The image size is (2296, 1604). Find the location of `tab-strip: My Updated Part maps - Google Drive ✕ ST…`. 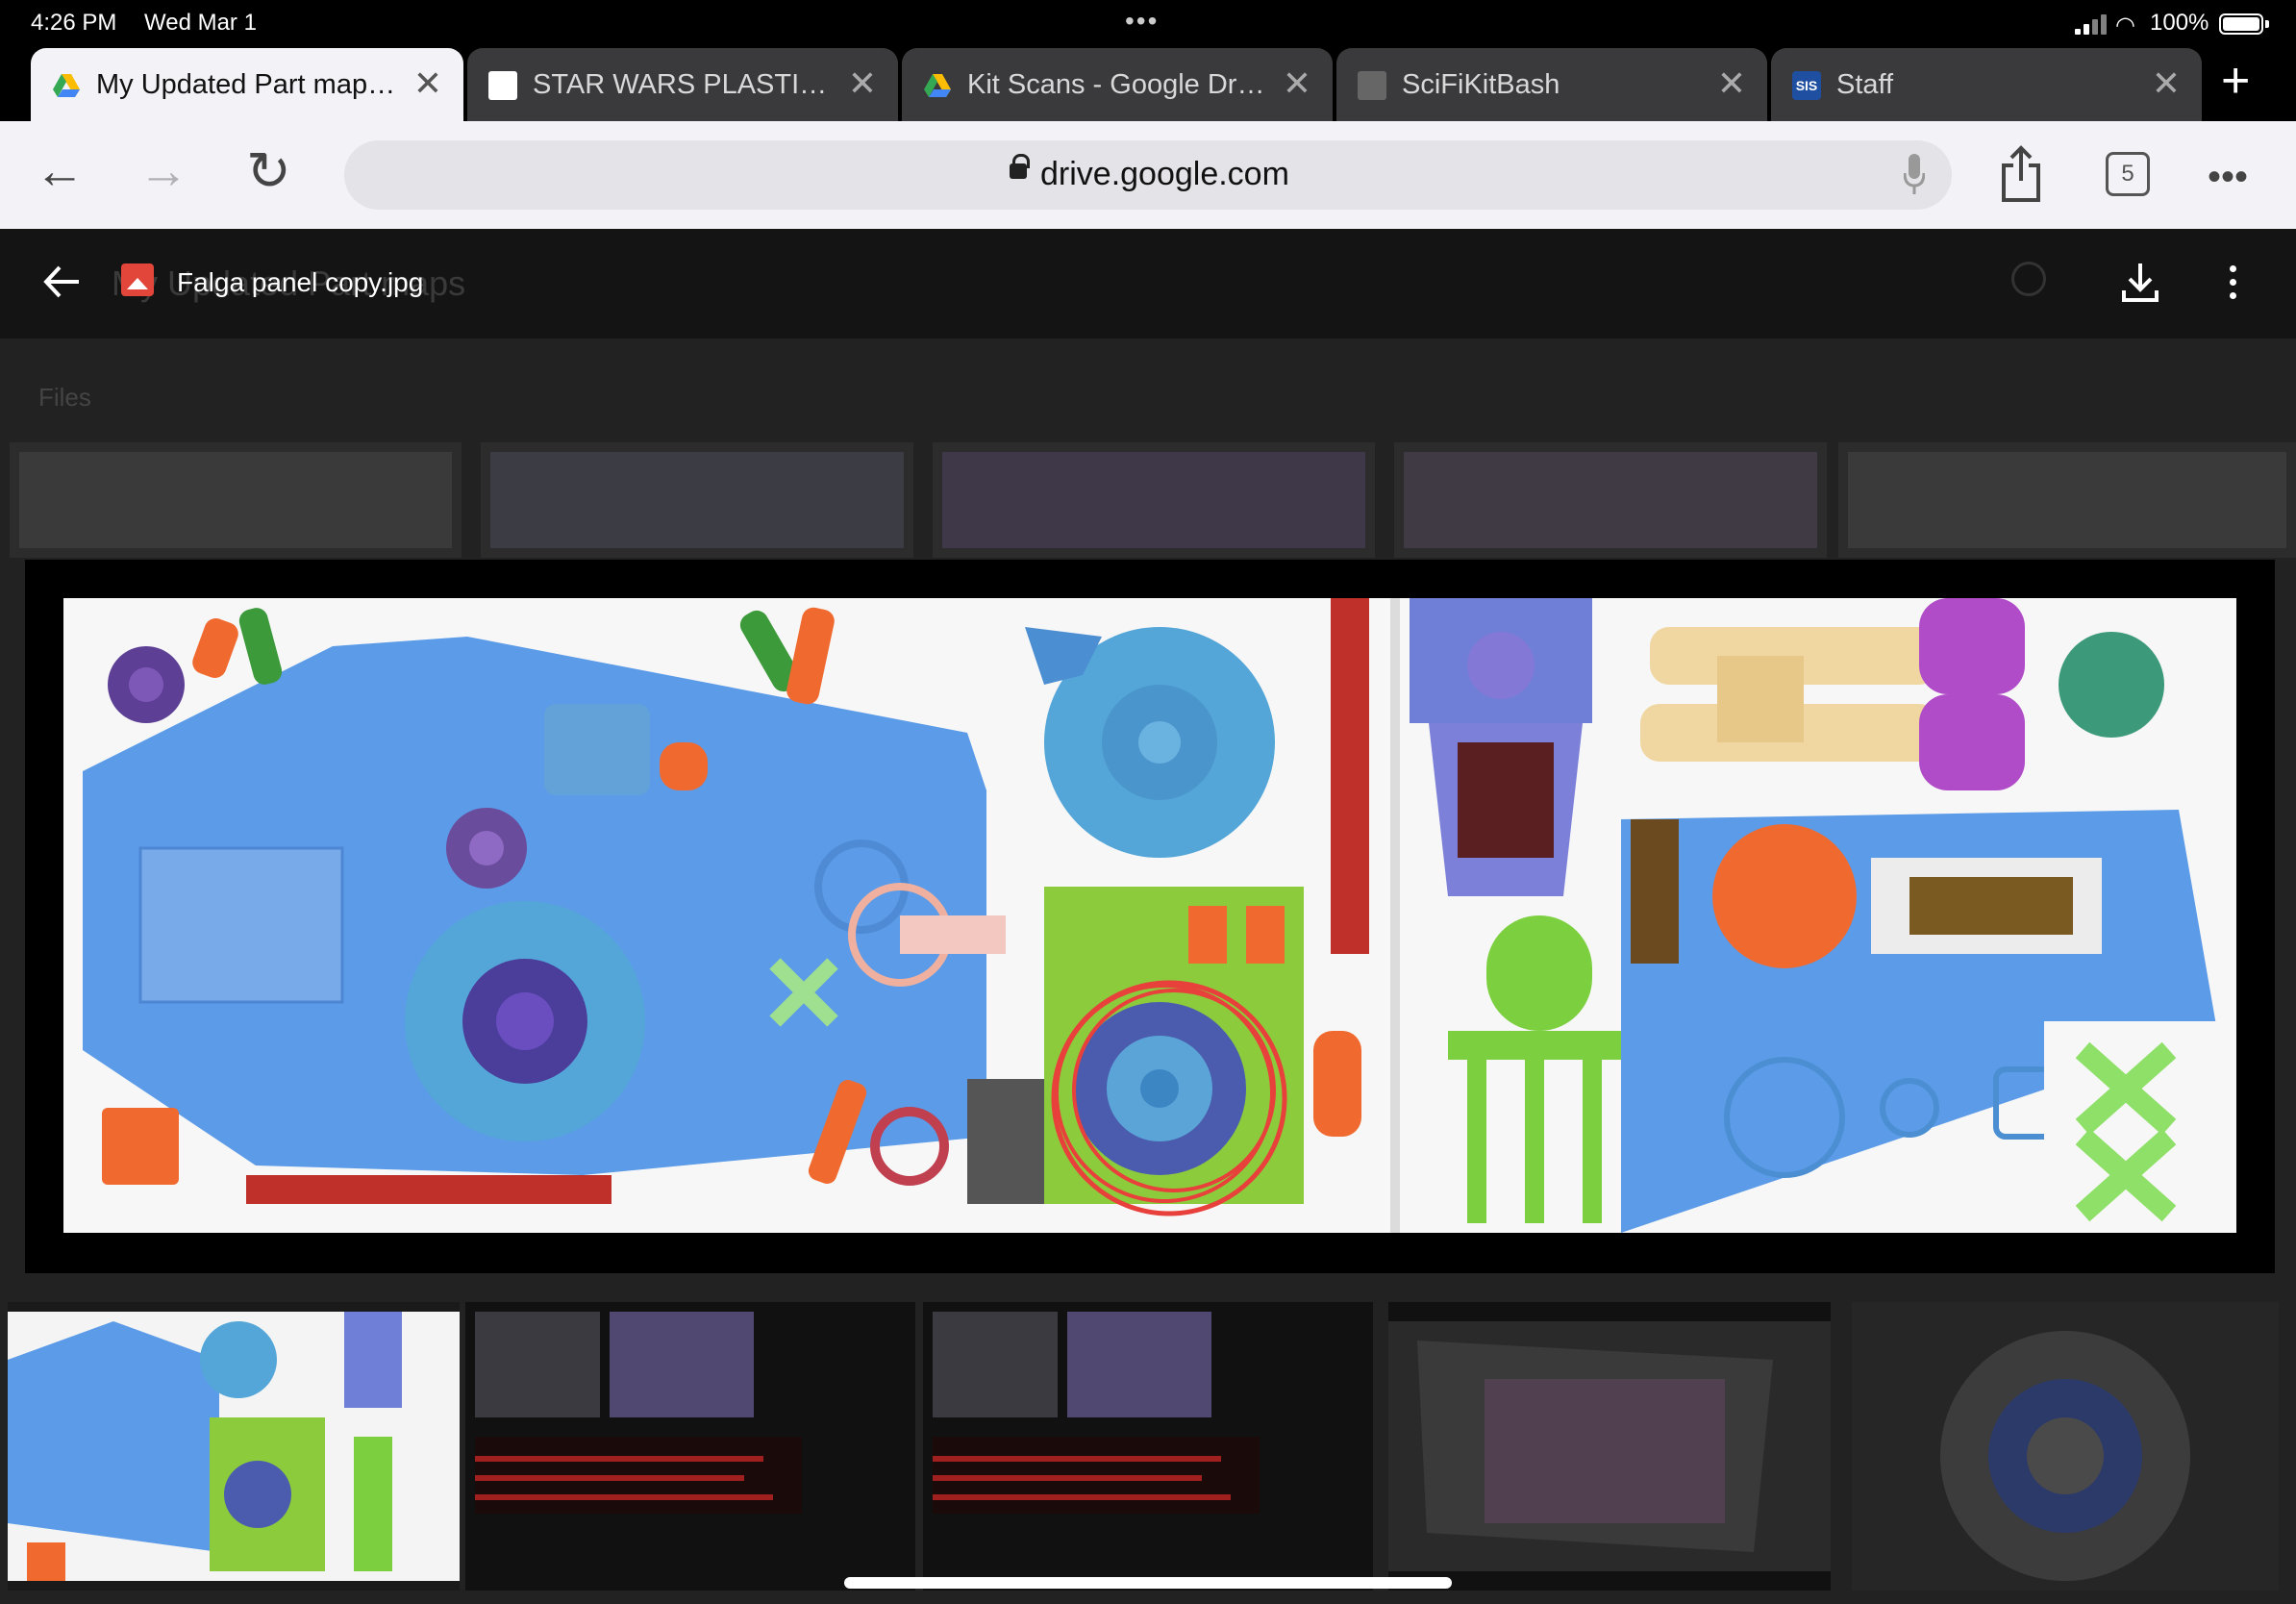

tab-strip: My Updated Part maps - Google Drive ✕ ST… is located at coordinates (1148, 83).